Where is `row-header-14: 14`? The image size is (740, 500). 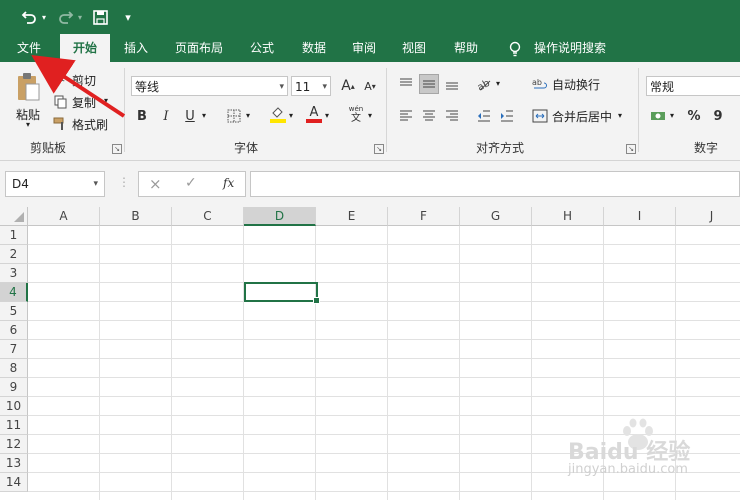
row-header-14: 14 is located at coordinates (14, 482).